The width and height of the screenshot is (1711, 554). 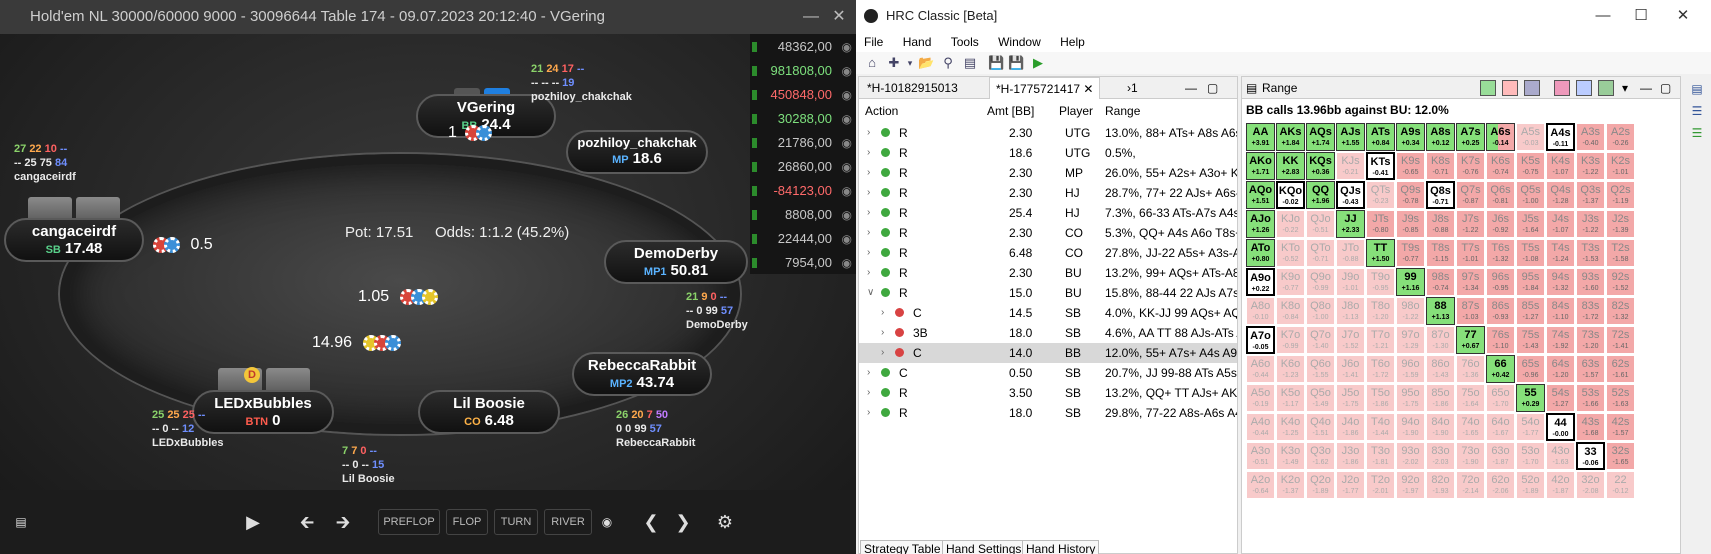 What do you see at coordinates (1290, 253) in the screenshot?
I see `hand-cell: KTo -0.52` at bounding box center [1290, 253].